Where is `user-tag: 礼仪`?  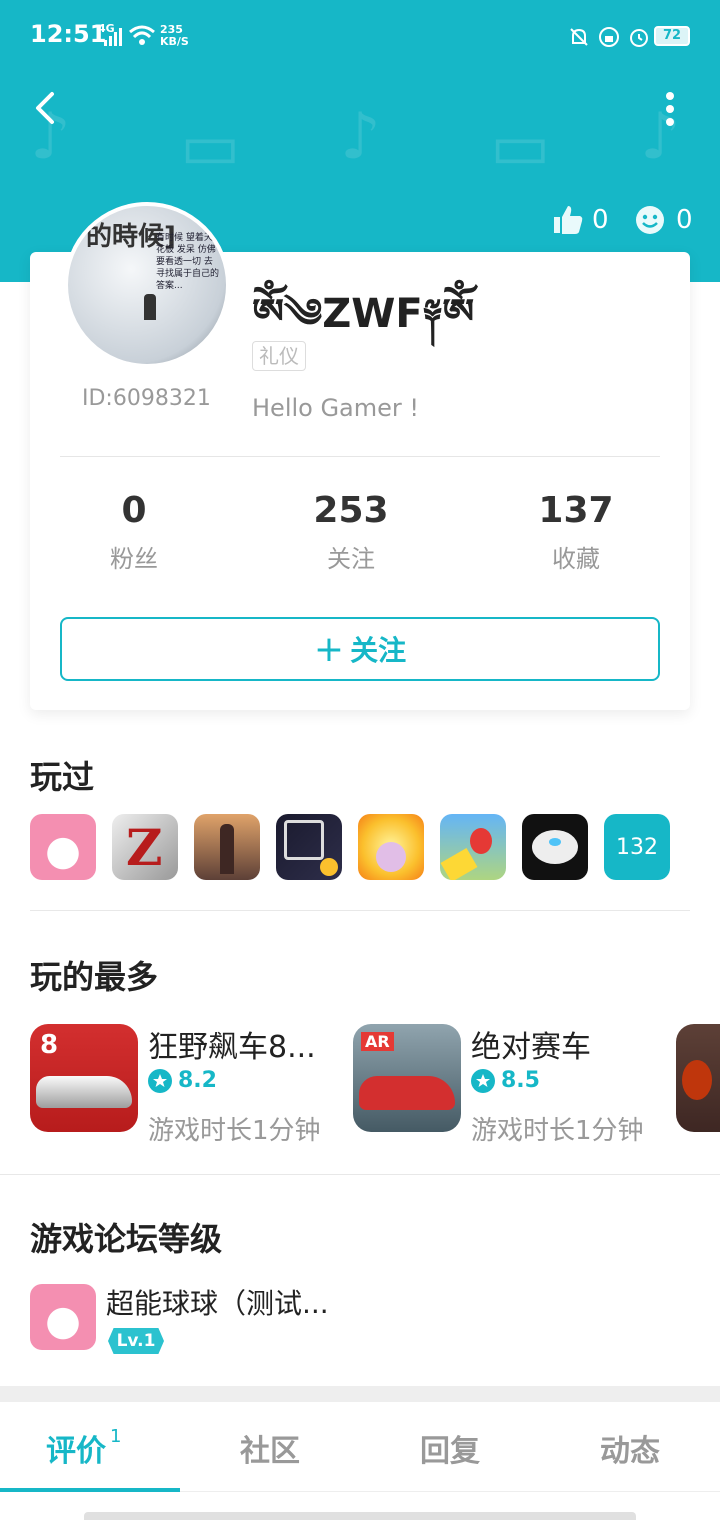
user-tag: 礼仪 is located at coordinates (279, 356).